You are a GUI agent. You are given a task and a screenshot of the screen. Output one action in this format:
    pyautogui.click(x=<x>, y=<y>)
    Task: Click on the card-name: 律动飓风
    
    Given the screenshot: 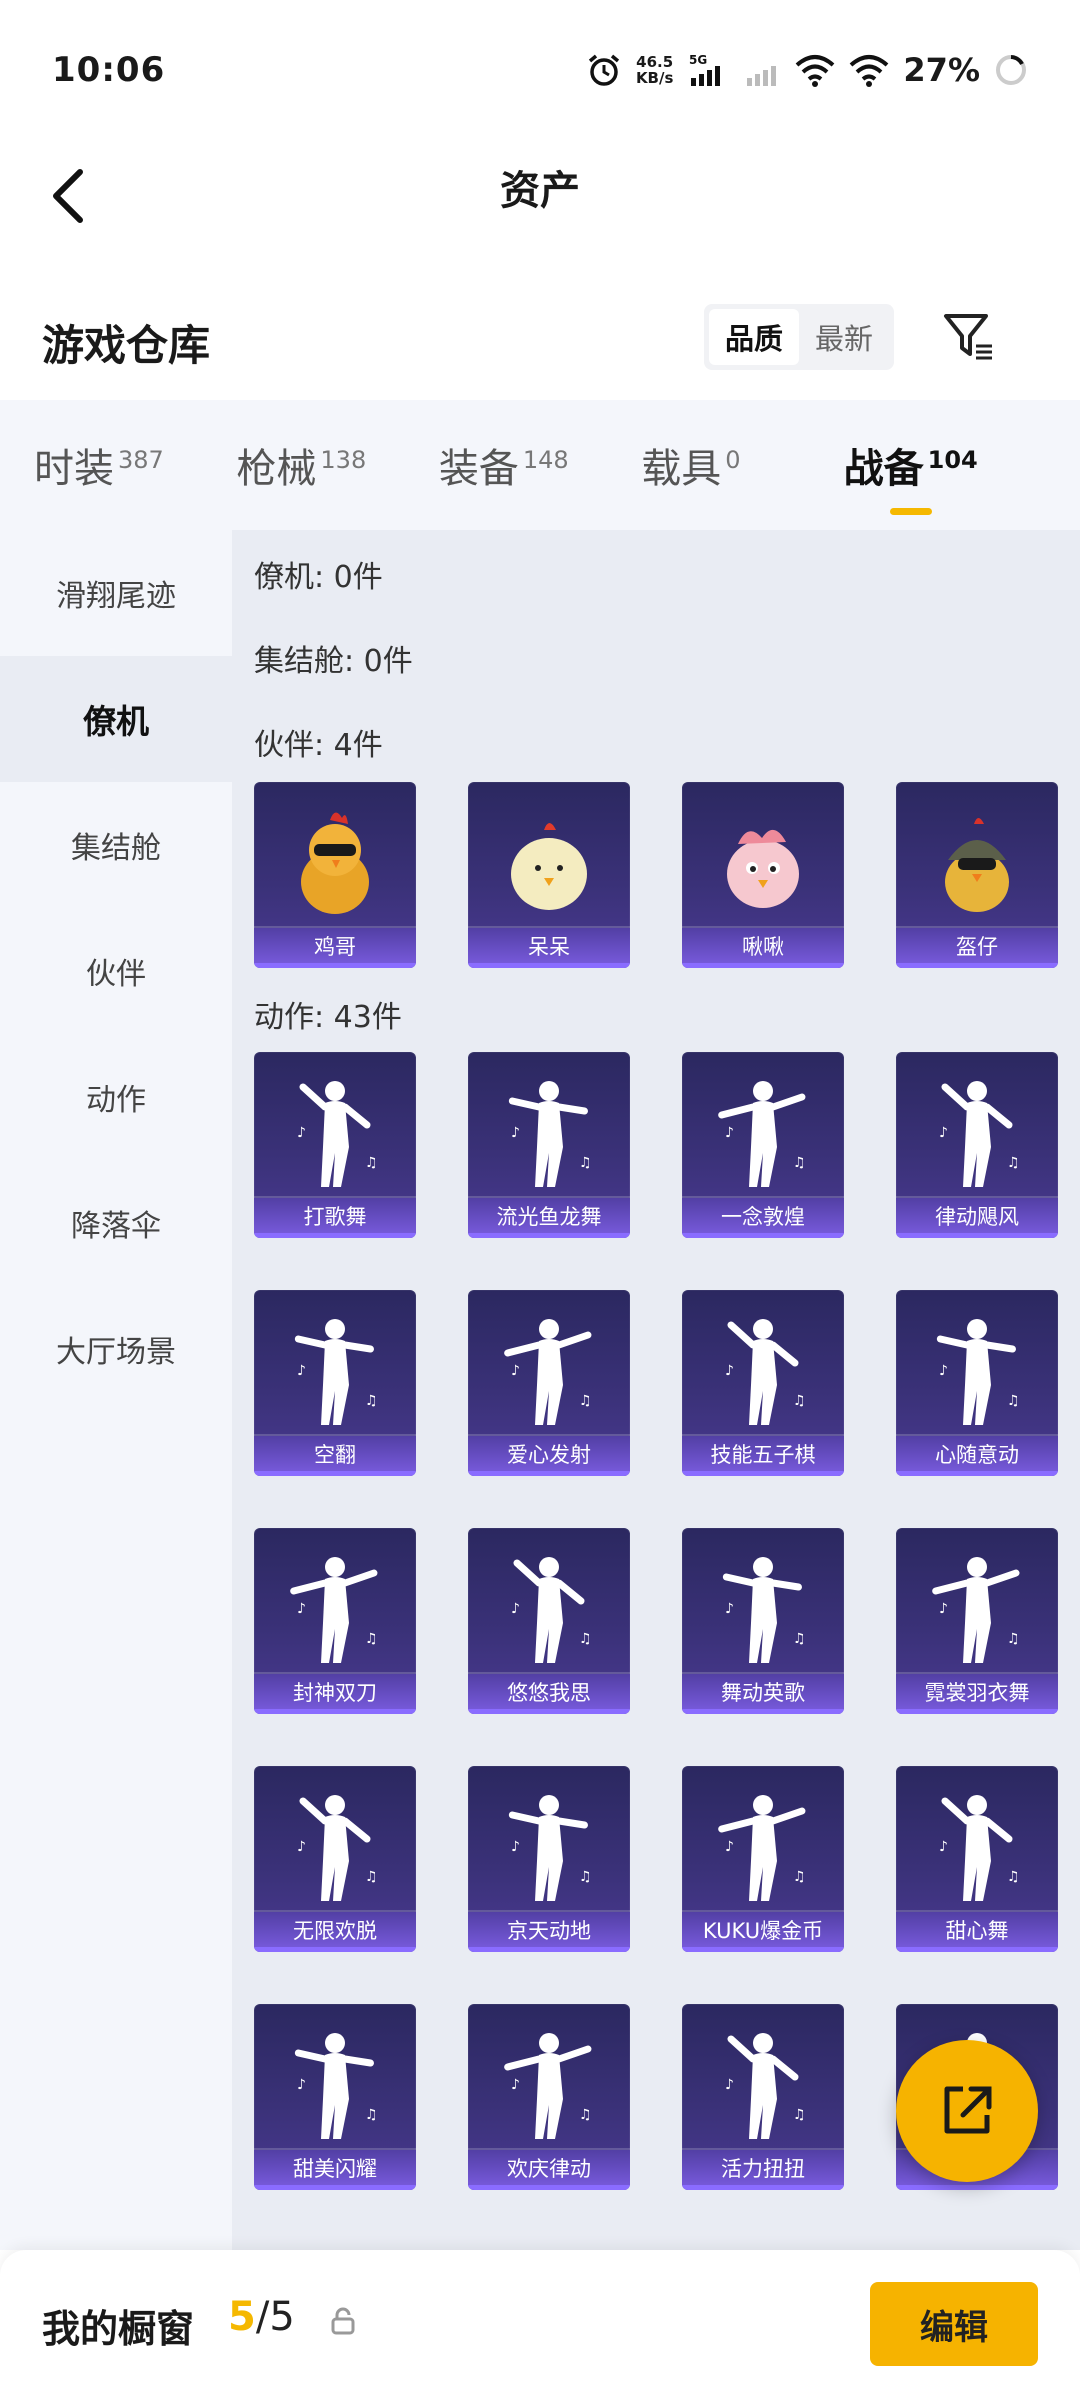 What is the action you would take?
    pyautogui.click(x=977, y=1216)
    